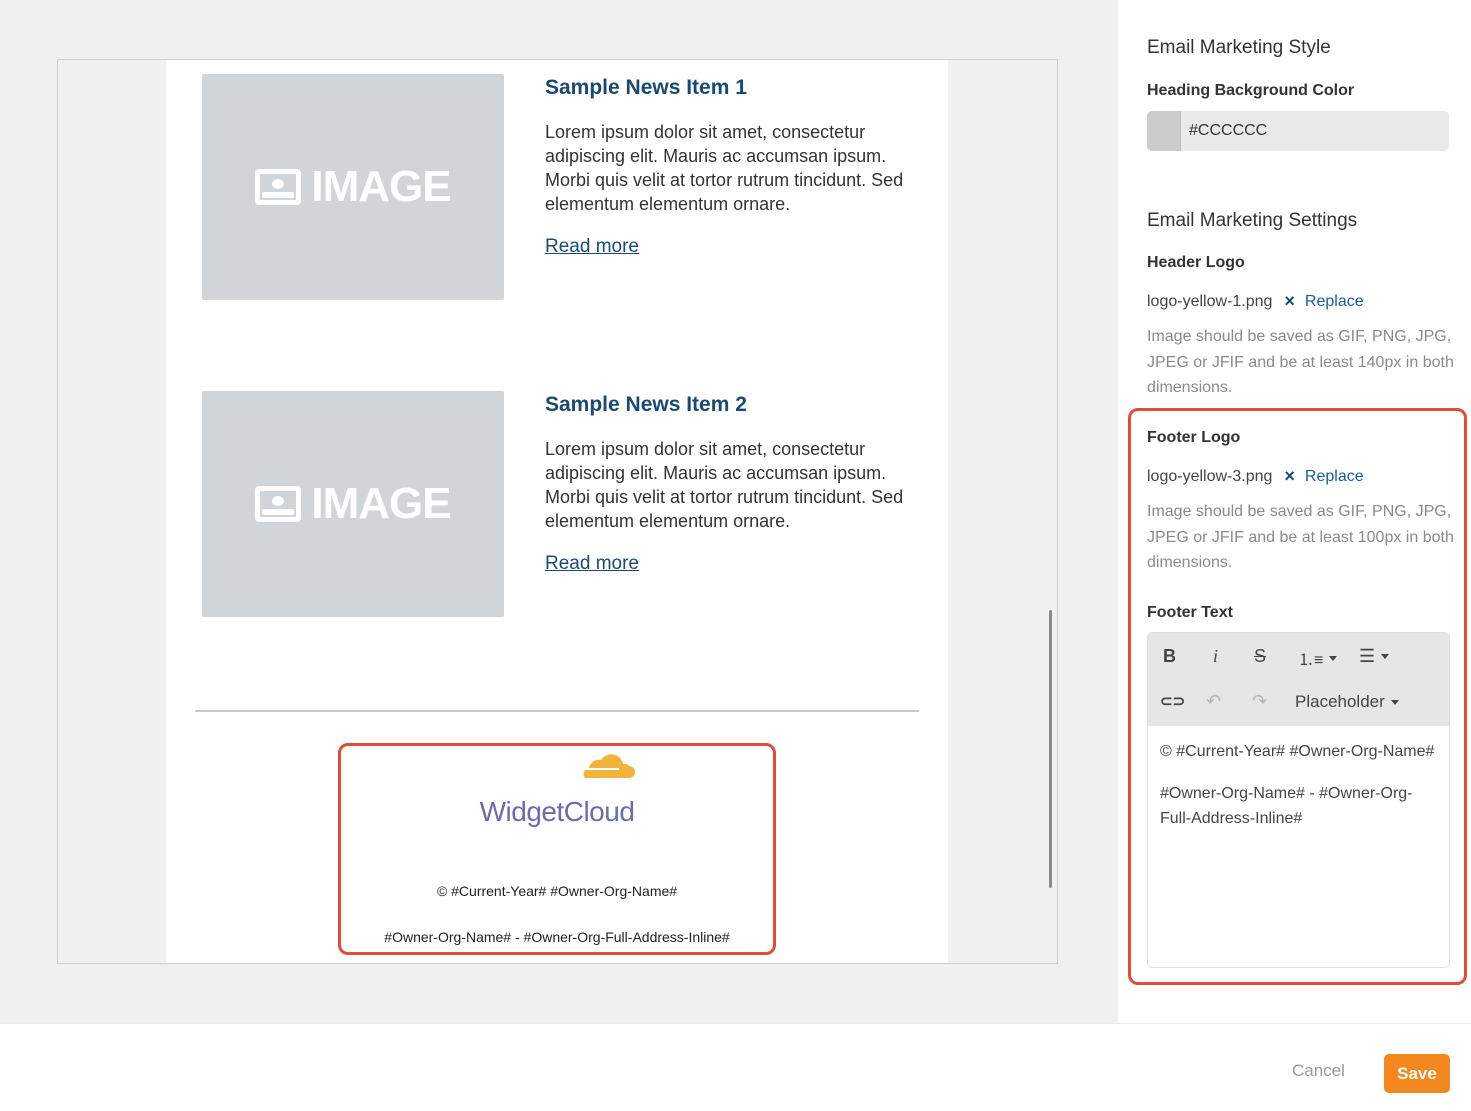  What do you see at coordinates (1297, 751) in the screenshot?
I see `editor-line: © #Current-Year# #Owner-Org-Name#` at bounding box center [1297, 751].